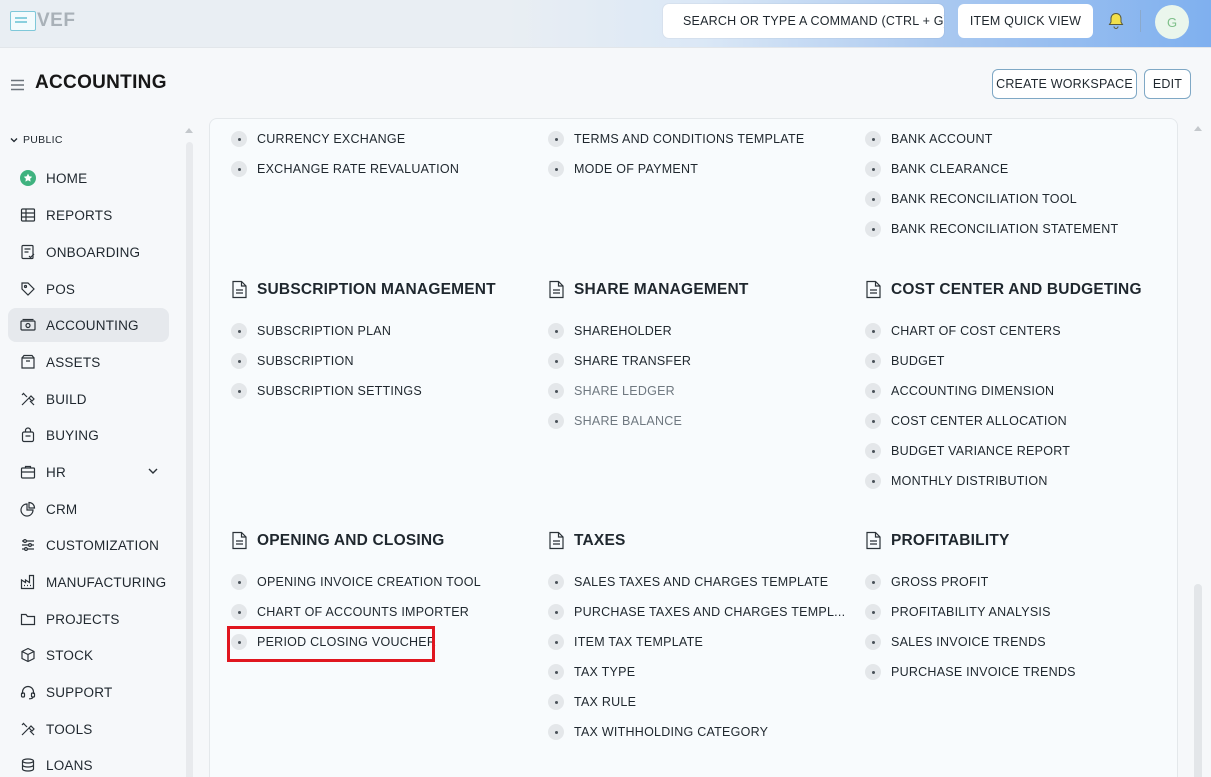  What do you see at coordinates (153, 471) in the screenshot?
I see `chevron-down-icon` at bounding box center [153, 471].